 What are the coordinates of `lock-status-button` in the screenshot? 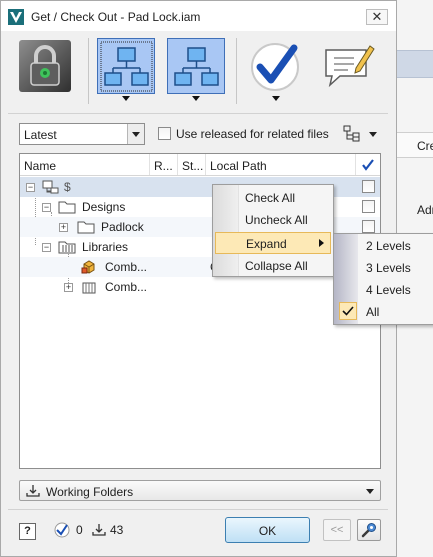 It's located at (45, 66).